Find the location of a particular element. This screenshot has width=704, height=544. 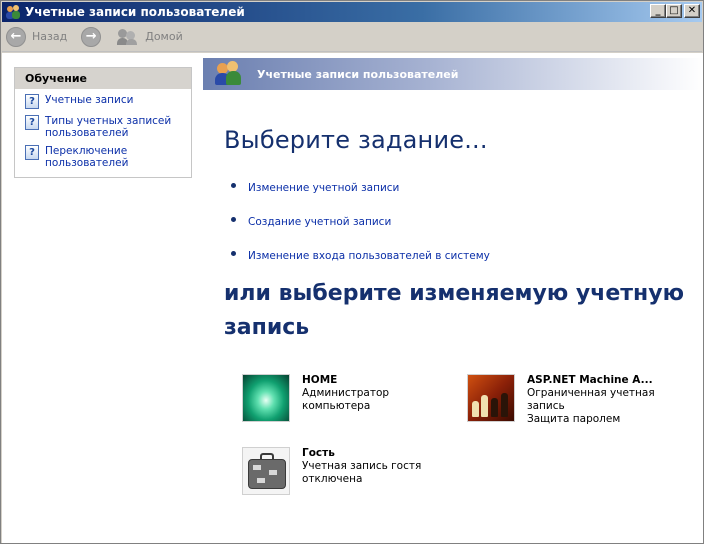

banner-title: Учетные записи пользователей is located at coordinates (358, 74).